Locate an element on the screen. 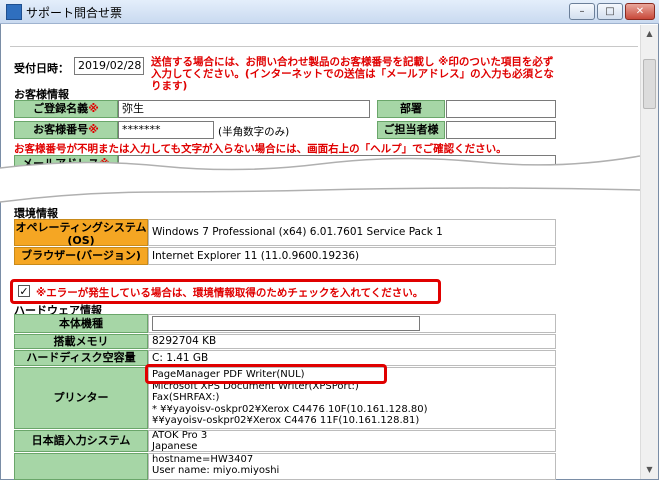 Image resolution: width=659 pixels, height=480 pixels. printer-highlight is located at coordinates (266, 374).